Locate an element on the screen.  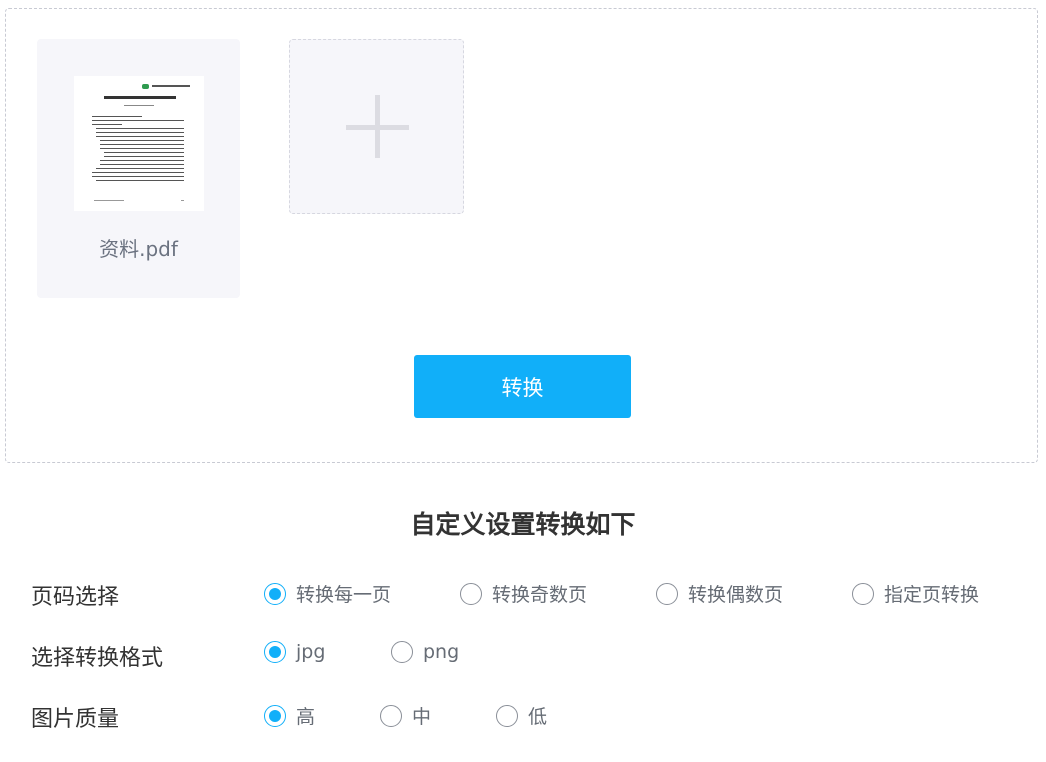
pdf-thumbnail-icon is located at coordinates (139, 143).